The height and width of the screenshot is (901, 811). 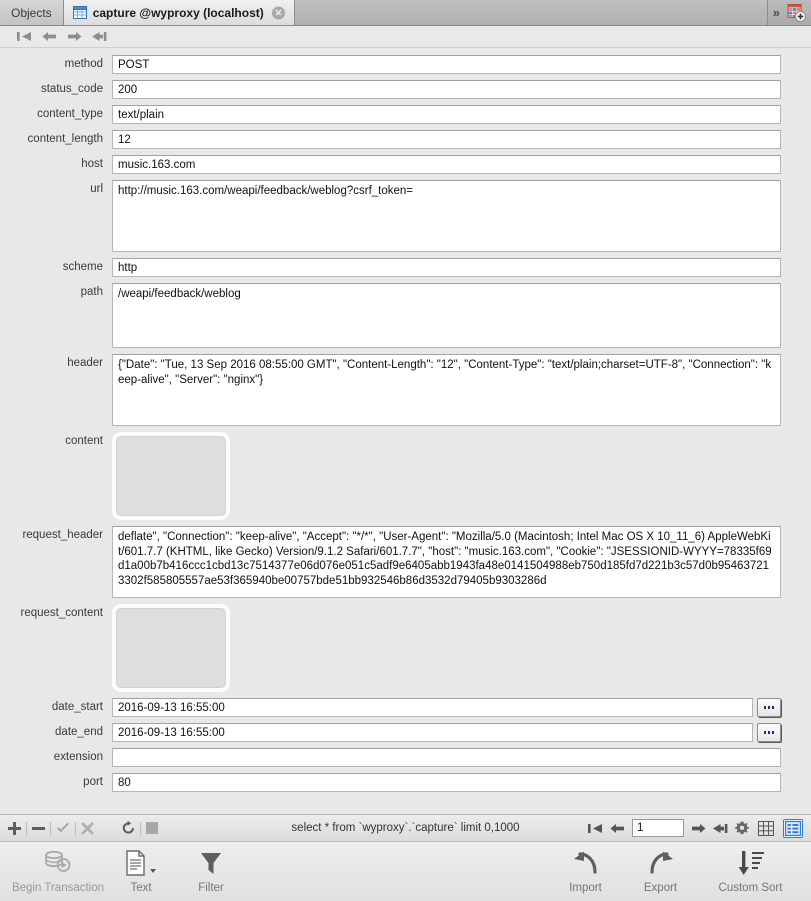 I want to click on form-row-request_content: request_content, so click(x=405, y=648).